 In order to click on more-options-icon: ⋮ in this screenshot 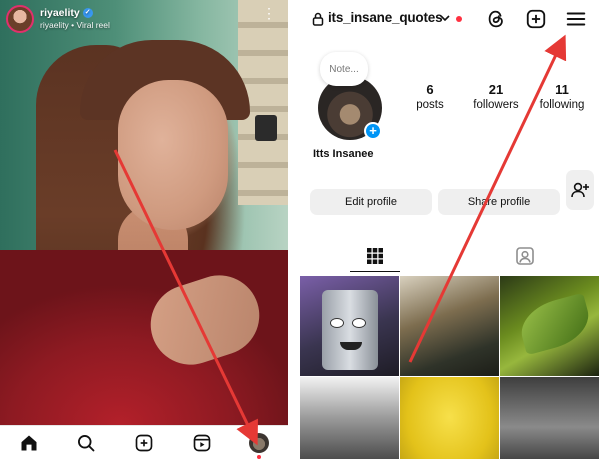, I will do `click(269, 13)`.